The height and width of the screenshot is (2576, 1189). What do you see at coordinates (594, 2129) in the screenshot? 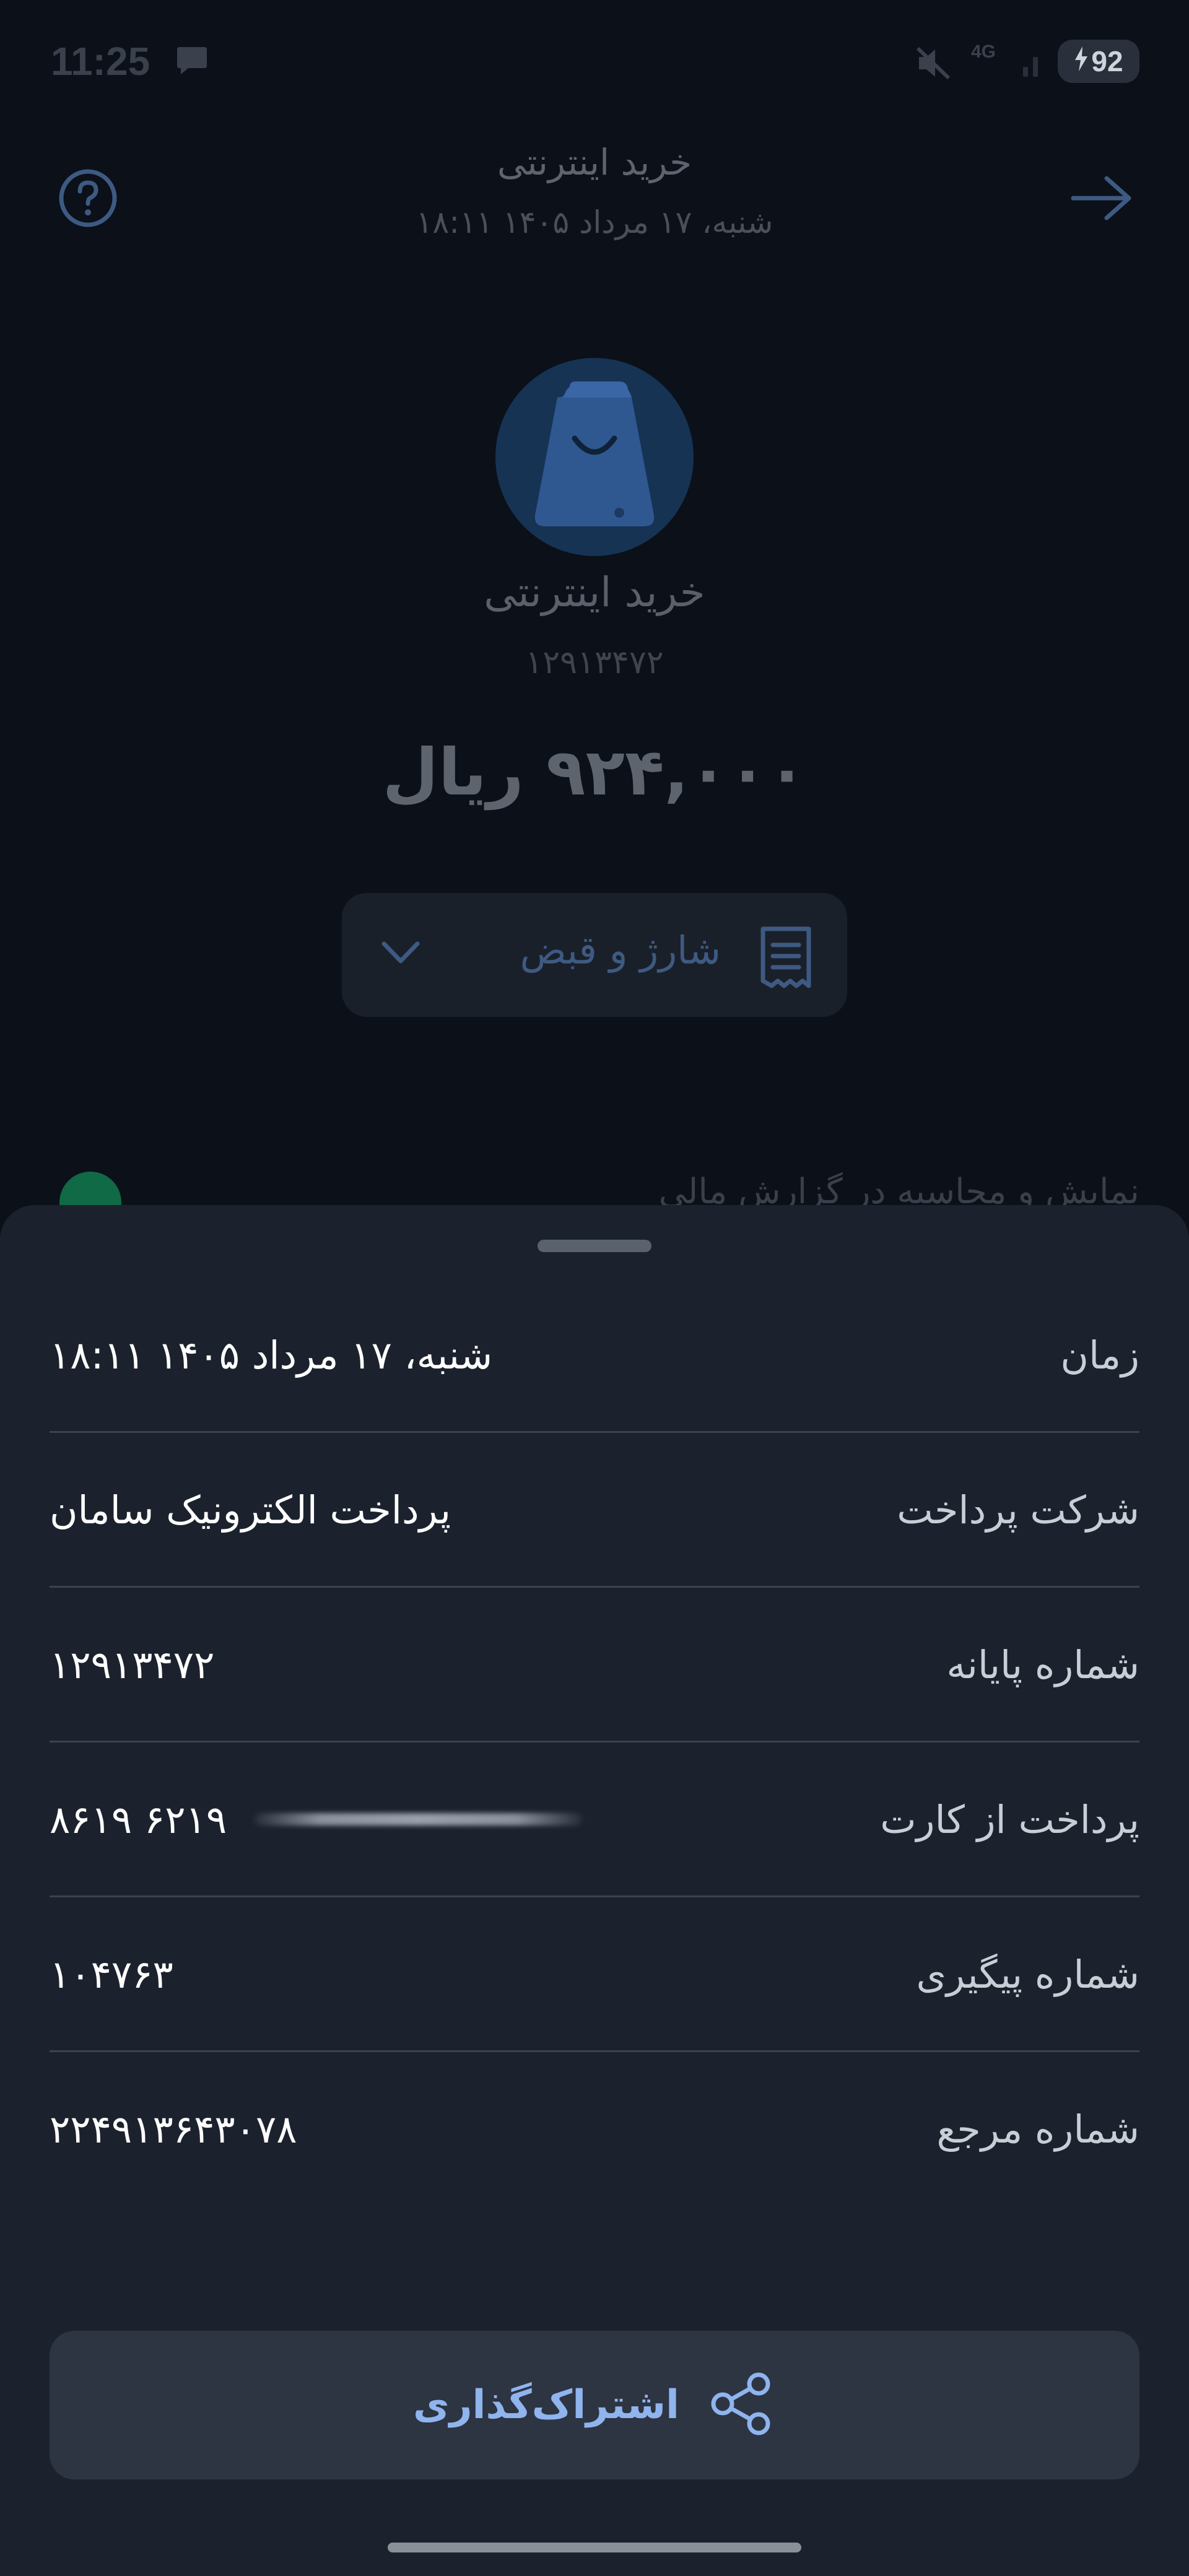
I see `detail-row-reference-number: شماره مرجع ۲۲۴۹۱۳۶۴۳۰۷۸` at bounding box center [594, 2129].